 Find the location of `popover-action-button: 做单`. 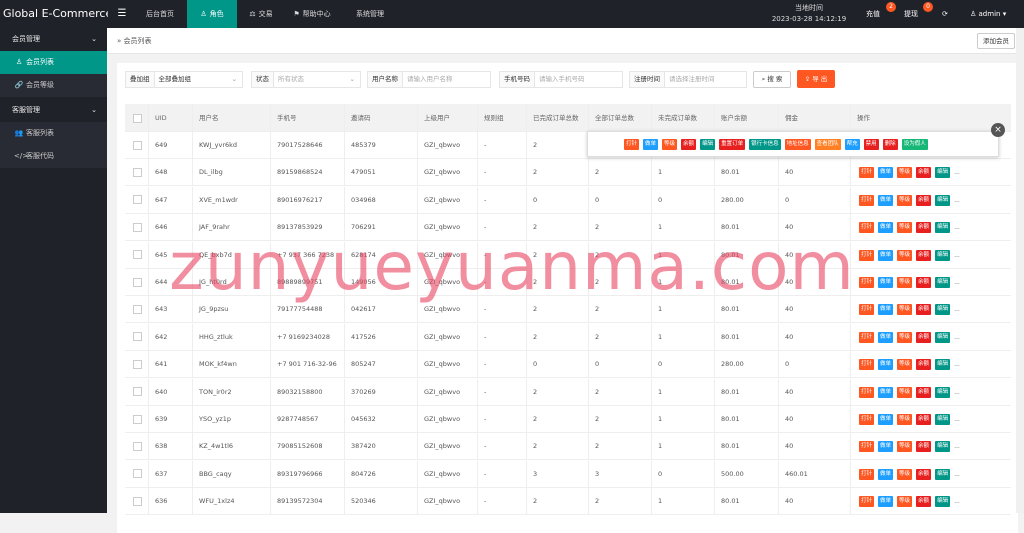

popover-action-button: 做单 is located at coordinates (651, 144).